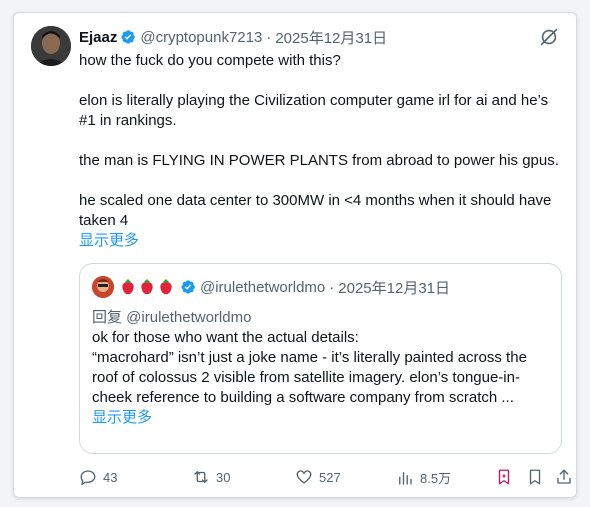 Image resolution: width=590 pixels, height=507 pixels. Describe the element at coordinates (210, 60) in the screenshot. I see `tweet-paragraph: how the fuck do you compete with this?` at that location.